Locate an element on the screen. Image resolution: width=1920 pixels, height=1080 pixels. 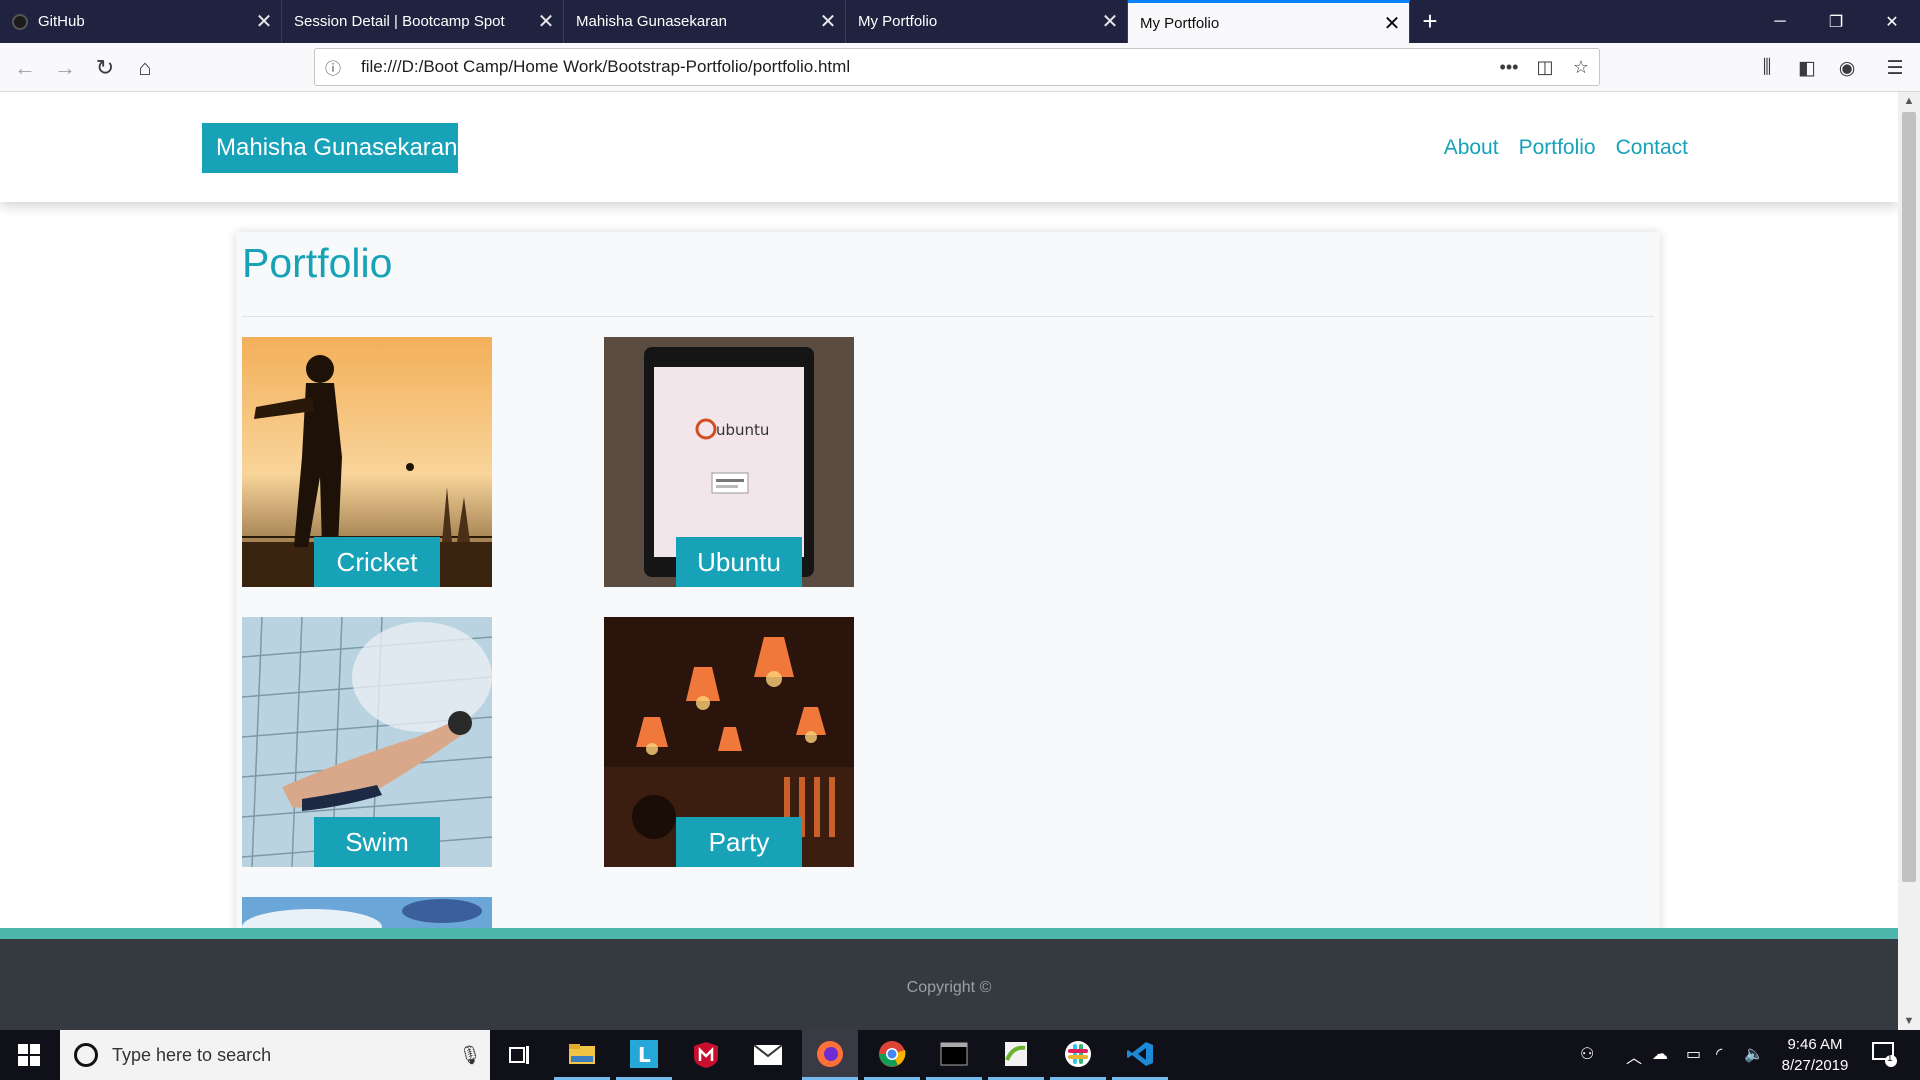
new-tab-button: + is located at coordinates (1430, 21).